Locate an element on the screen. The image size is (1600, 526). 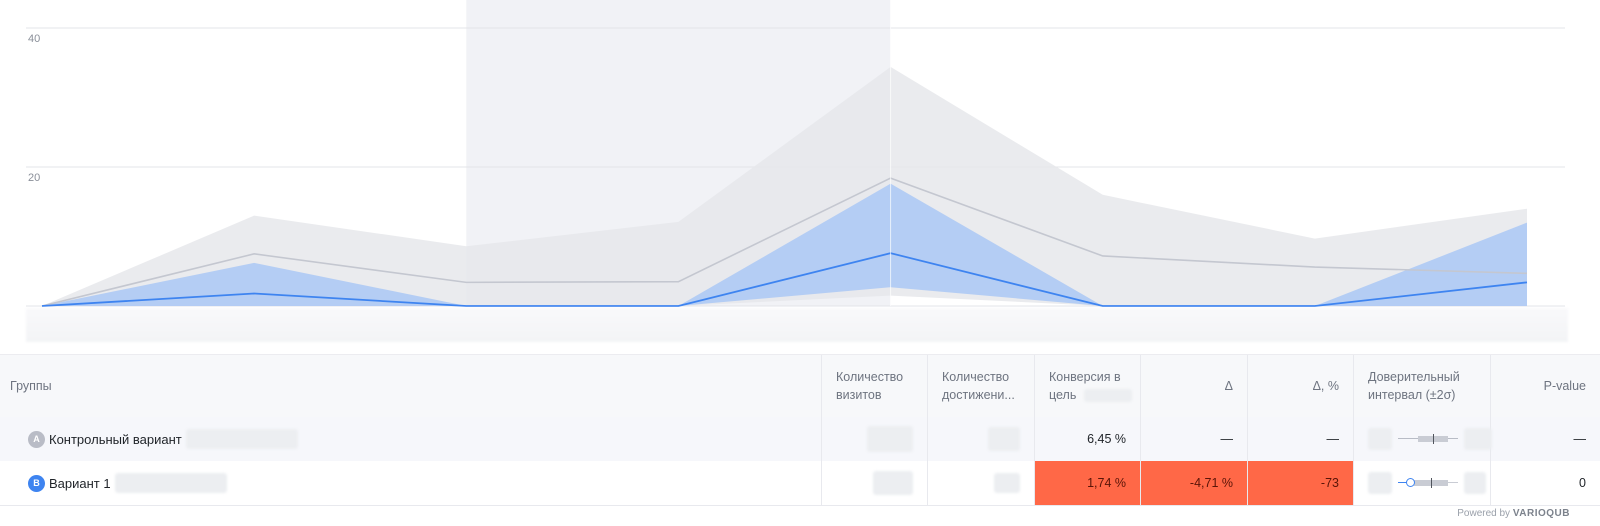
pvalue-cell: — is located at coordinates (1545, 439).